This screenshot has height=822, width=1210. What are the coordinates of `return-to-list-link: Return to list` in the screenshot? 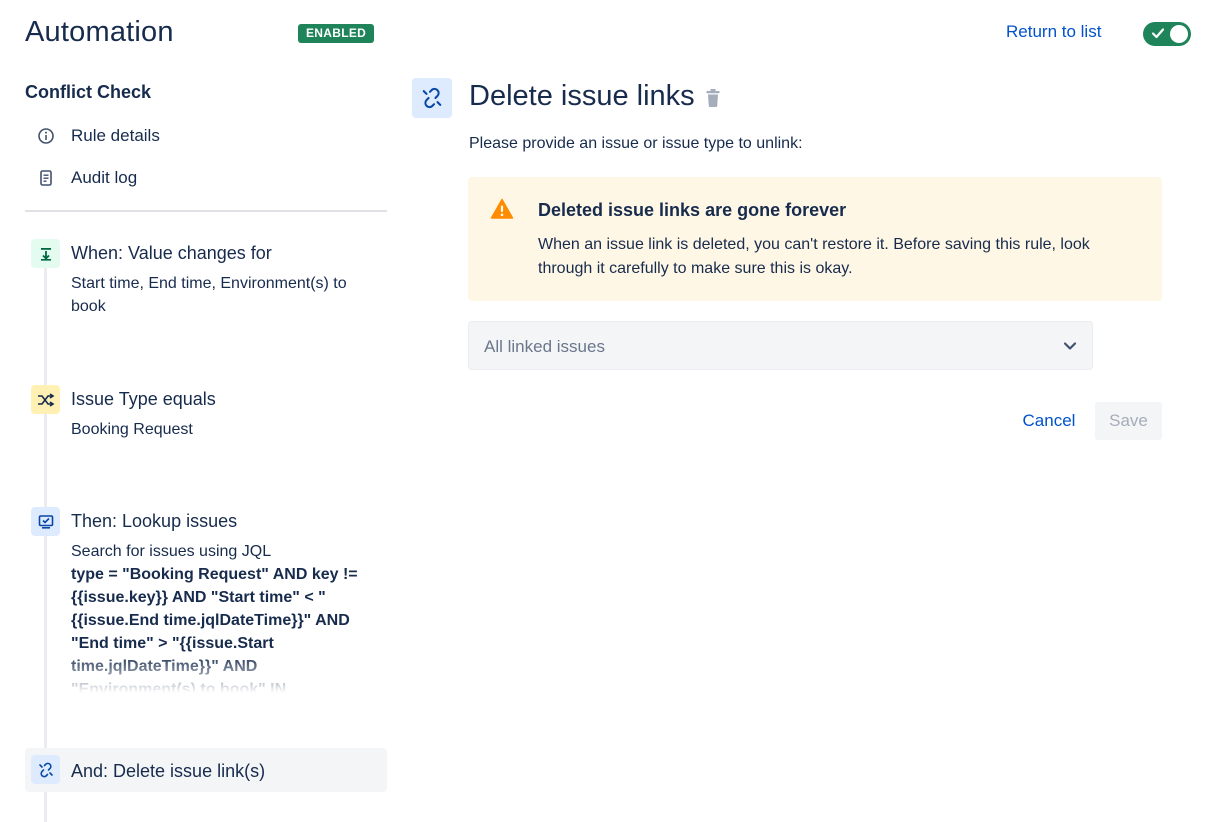 It's located at (1053, 32).